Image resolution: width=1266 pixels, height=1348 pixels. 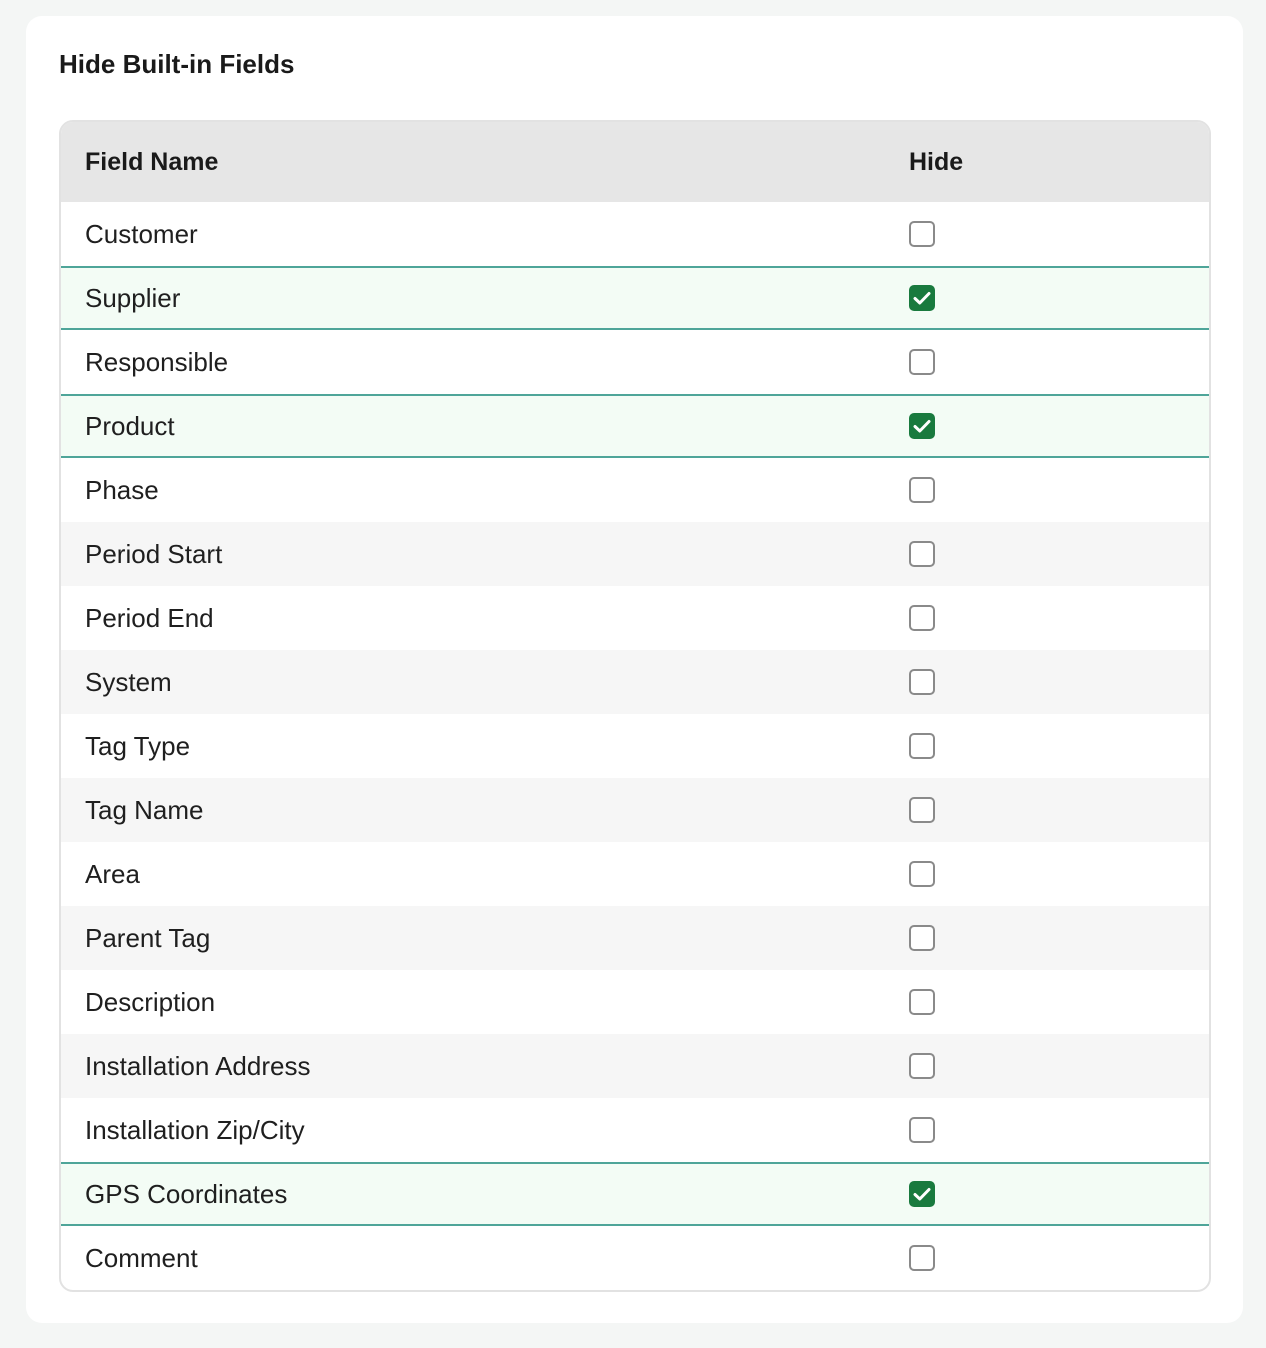 I want to click on table-row: Responsible, so click(x=635, y=362).